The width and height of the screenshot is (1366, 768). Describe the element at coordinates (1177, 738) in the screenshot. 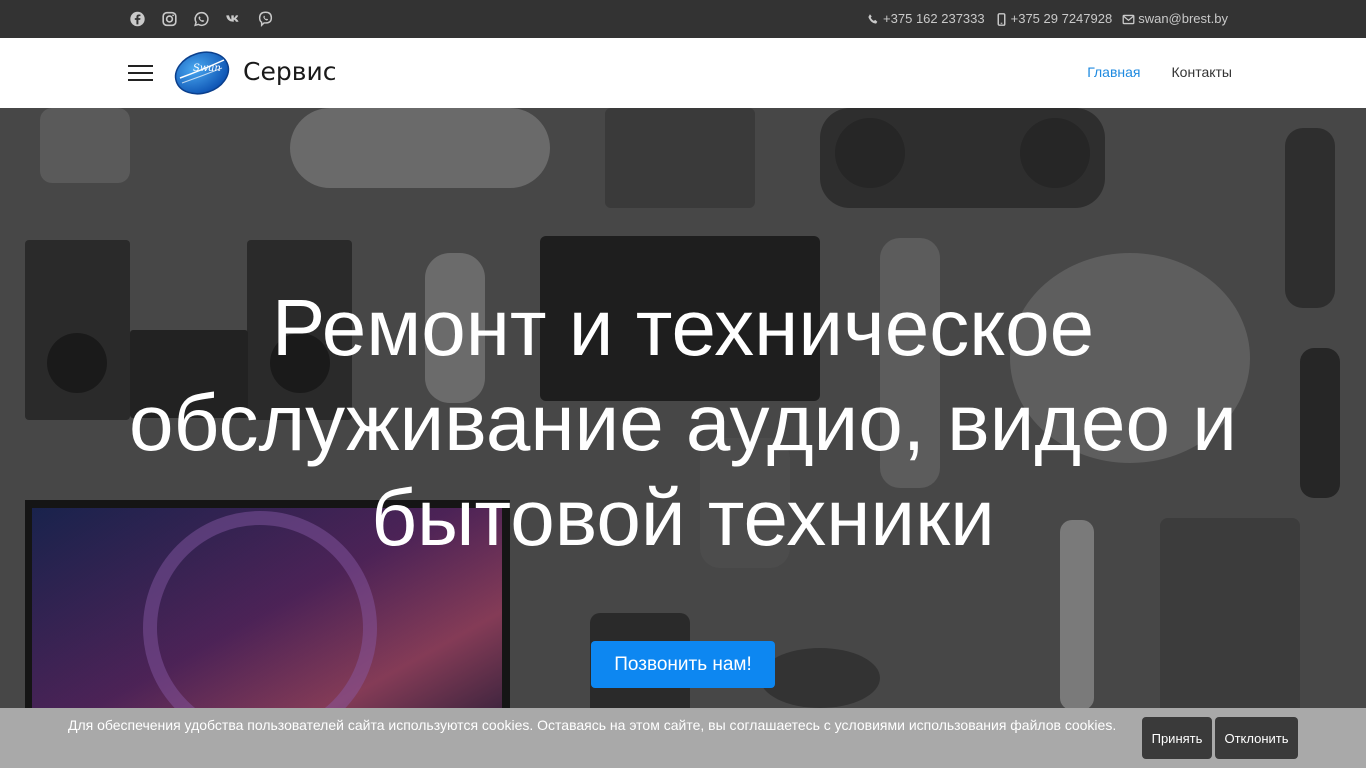

I see `accept-cookies-button: Принять` at that location.